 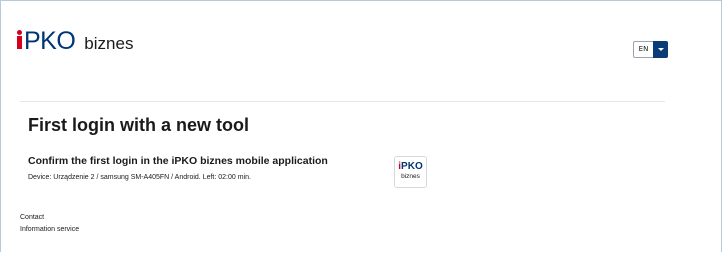 I want to click on footer-link-contact: Contact, so click(x=49, y=218).